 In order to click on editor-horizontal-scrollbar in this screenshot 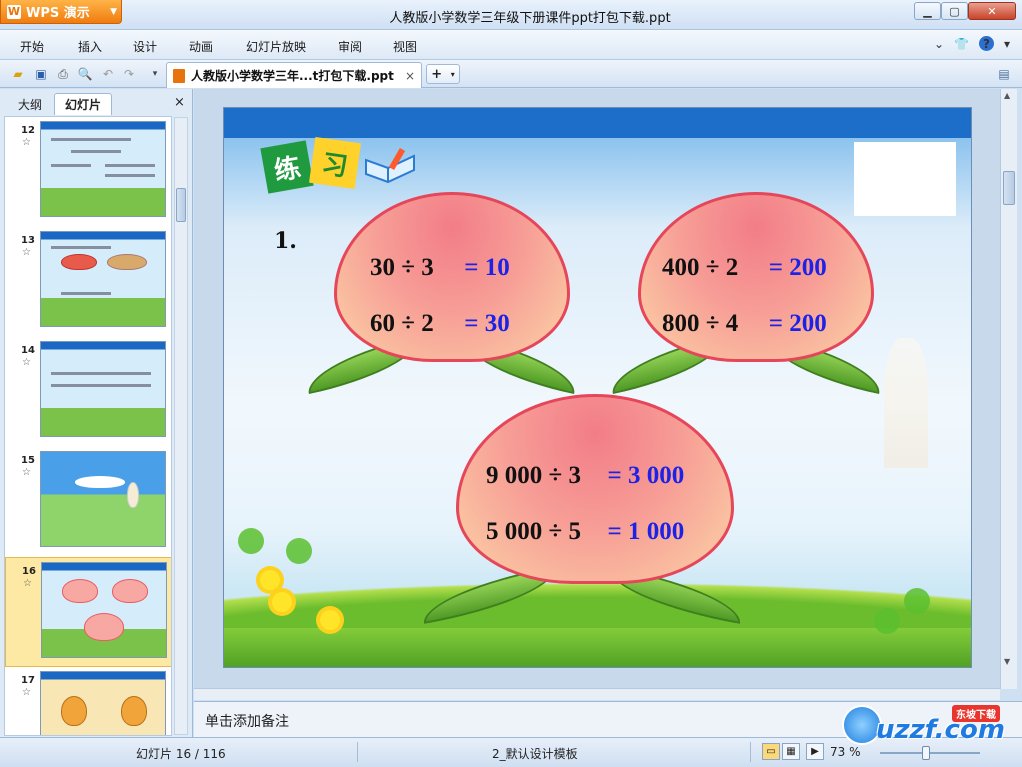, I will do `click(597, 694)`.